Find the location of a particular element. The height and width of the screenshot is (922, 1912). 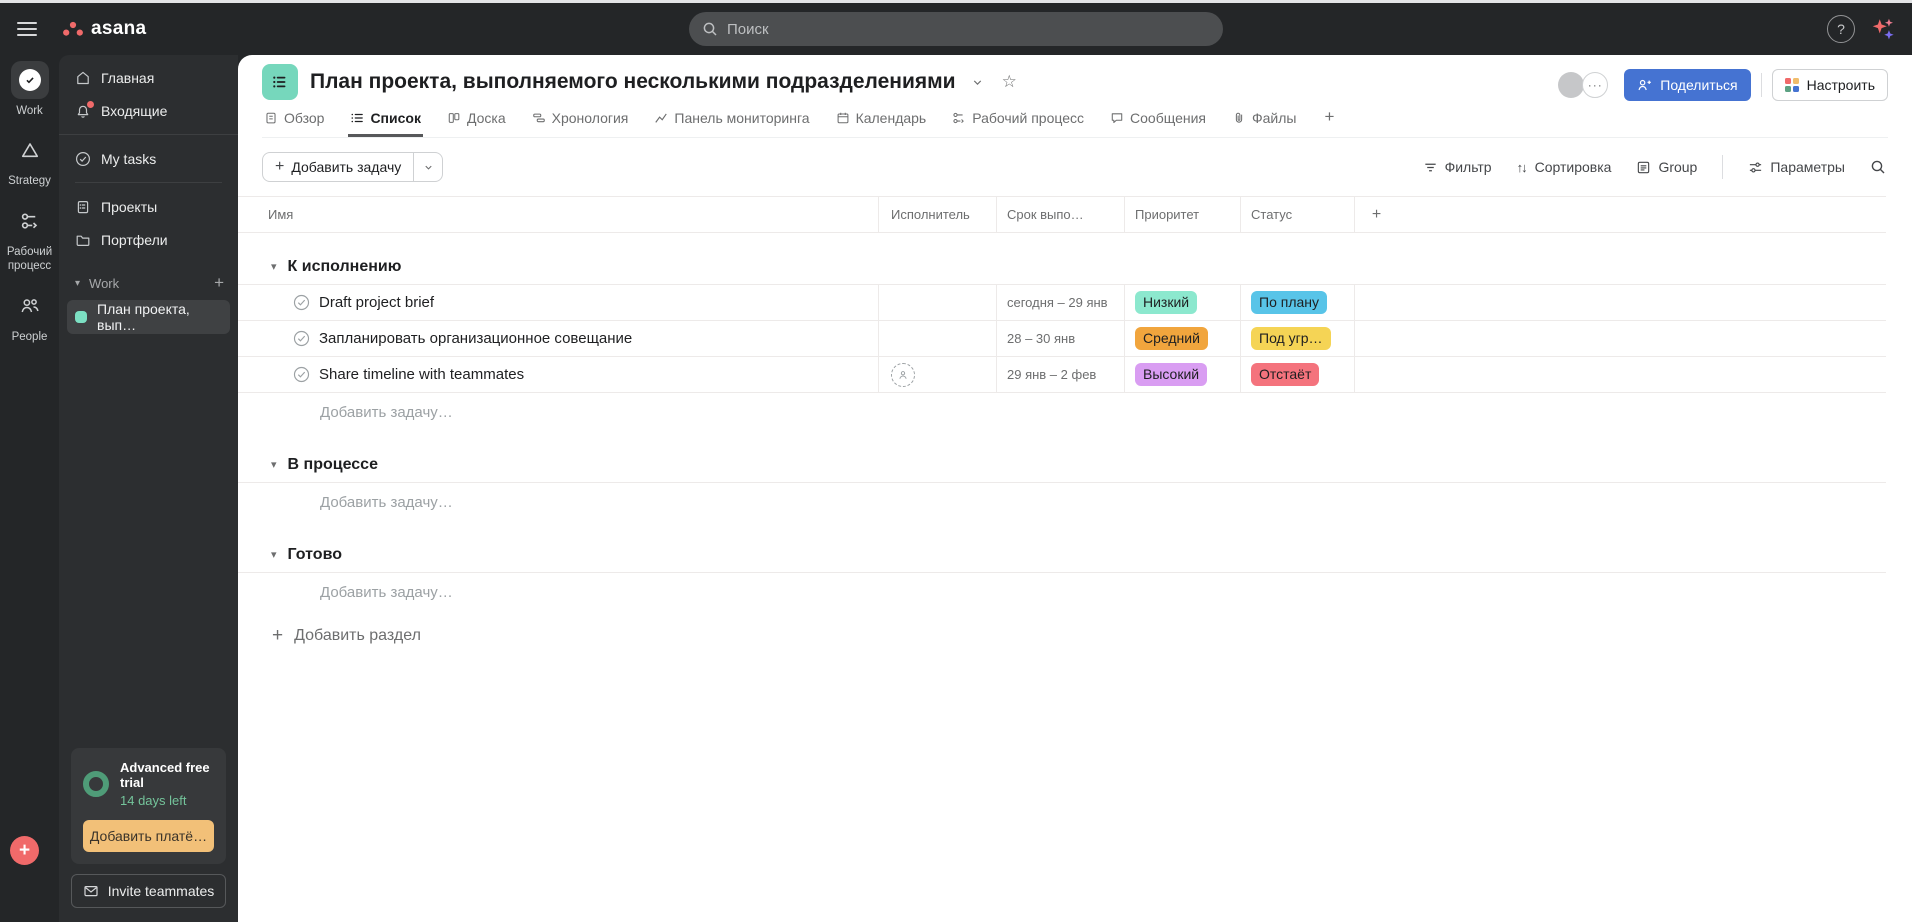

priority-cell: Низкий is located at coordinates (1182, 302).